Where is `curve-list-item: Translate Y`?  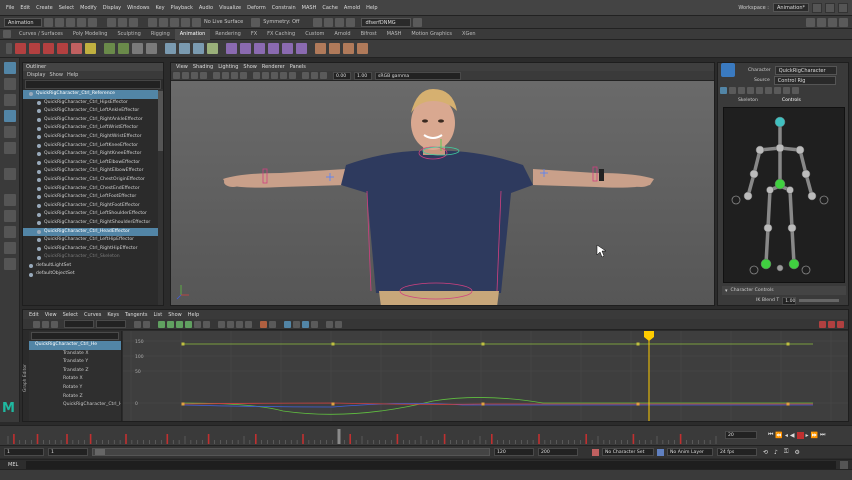 curve-list-item: Translate Y is located at coordinates (75, 362).